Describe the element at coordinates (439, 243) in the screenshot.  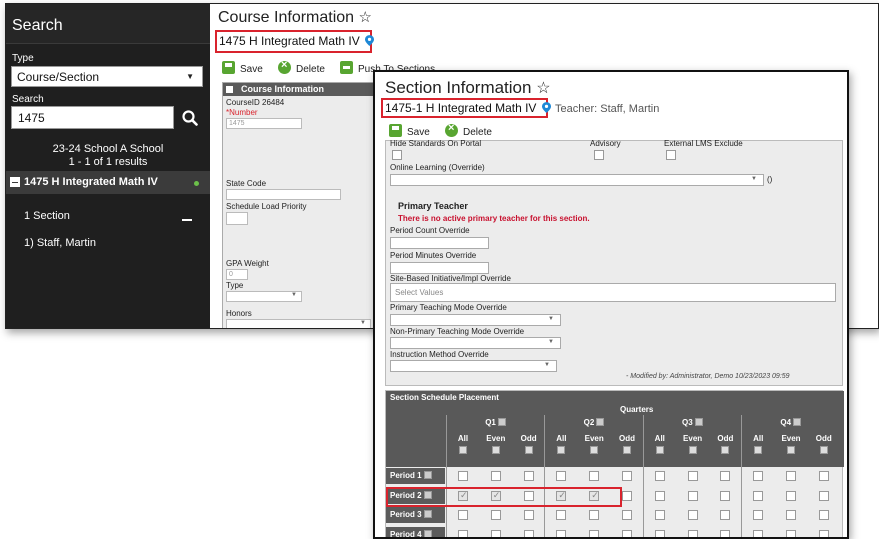
I see `period-count-input` at that location.